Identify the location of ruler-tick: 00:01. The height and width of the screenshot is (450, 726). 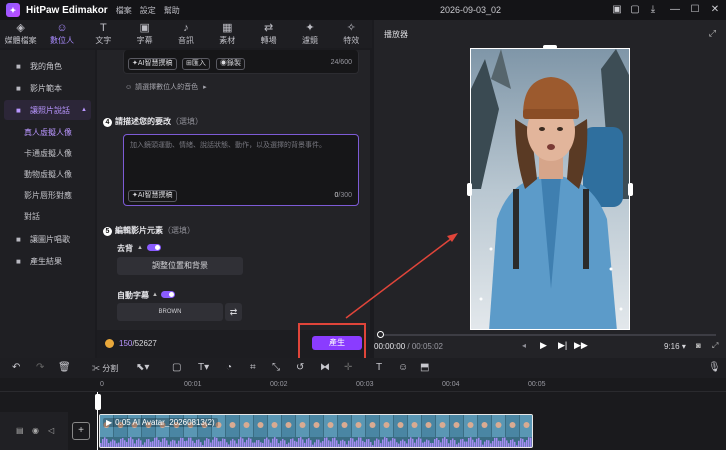
(193, 384).